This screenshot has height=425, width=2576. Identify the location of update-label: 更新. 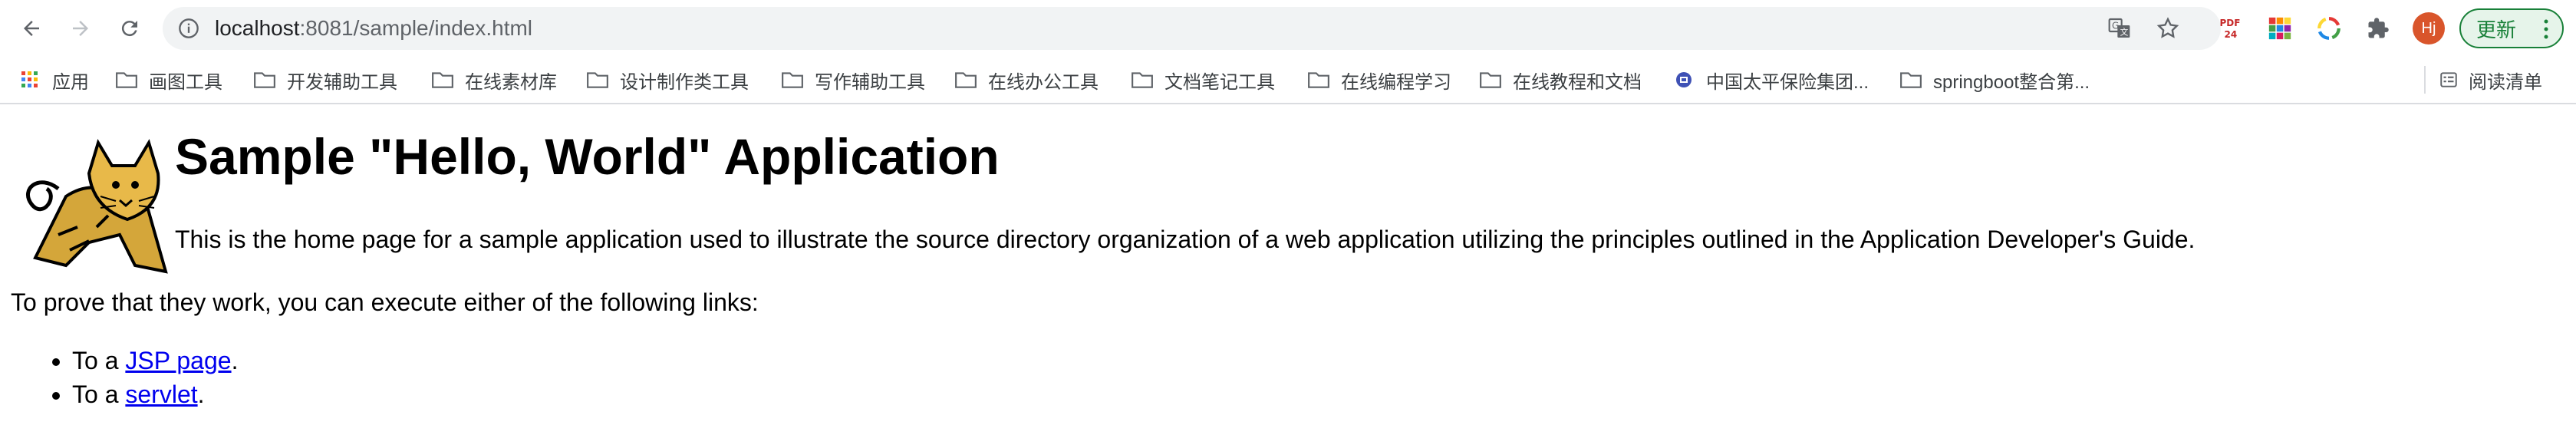
(2496, 29).